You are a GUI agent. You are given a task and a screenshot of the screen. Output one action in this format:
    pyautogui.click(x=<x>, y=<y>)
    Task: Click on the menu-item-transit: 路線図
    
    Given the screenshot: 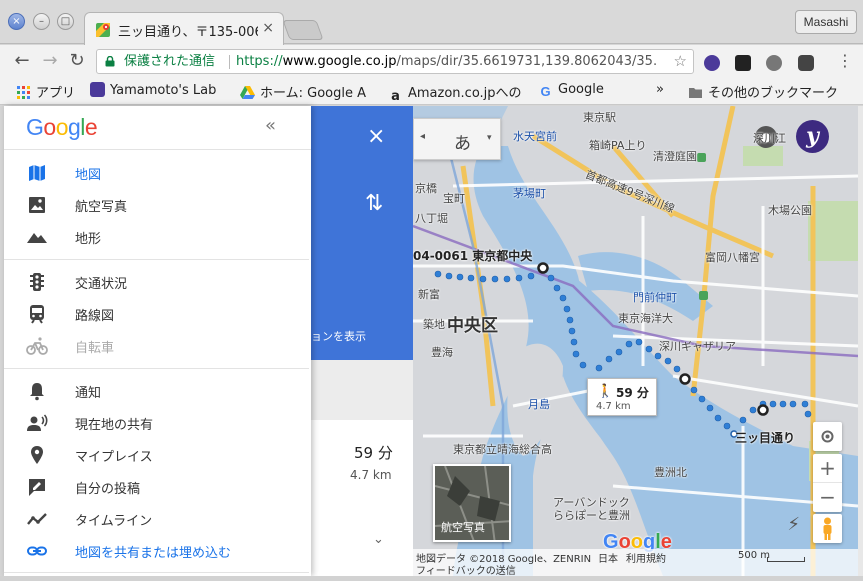 What is the action you would take?
    pyautogui.click(x=156, y=314)
    